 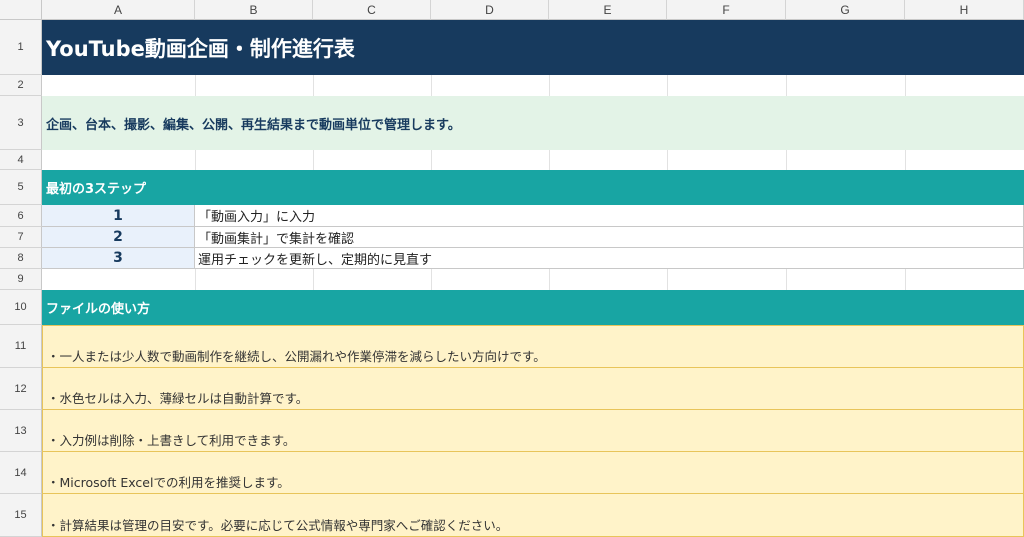 I want to click on column-header-g: G, so click(x=845, y=10).